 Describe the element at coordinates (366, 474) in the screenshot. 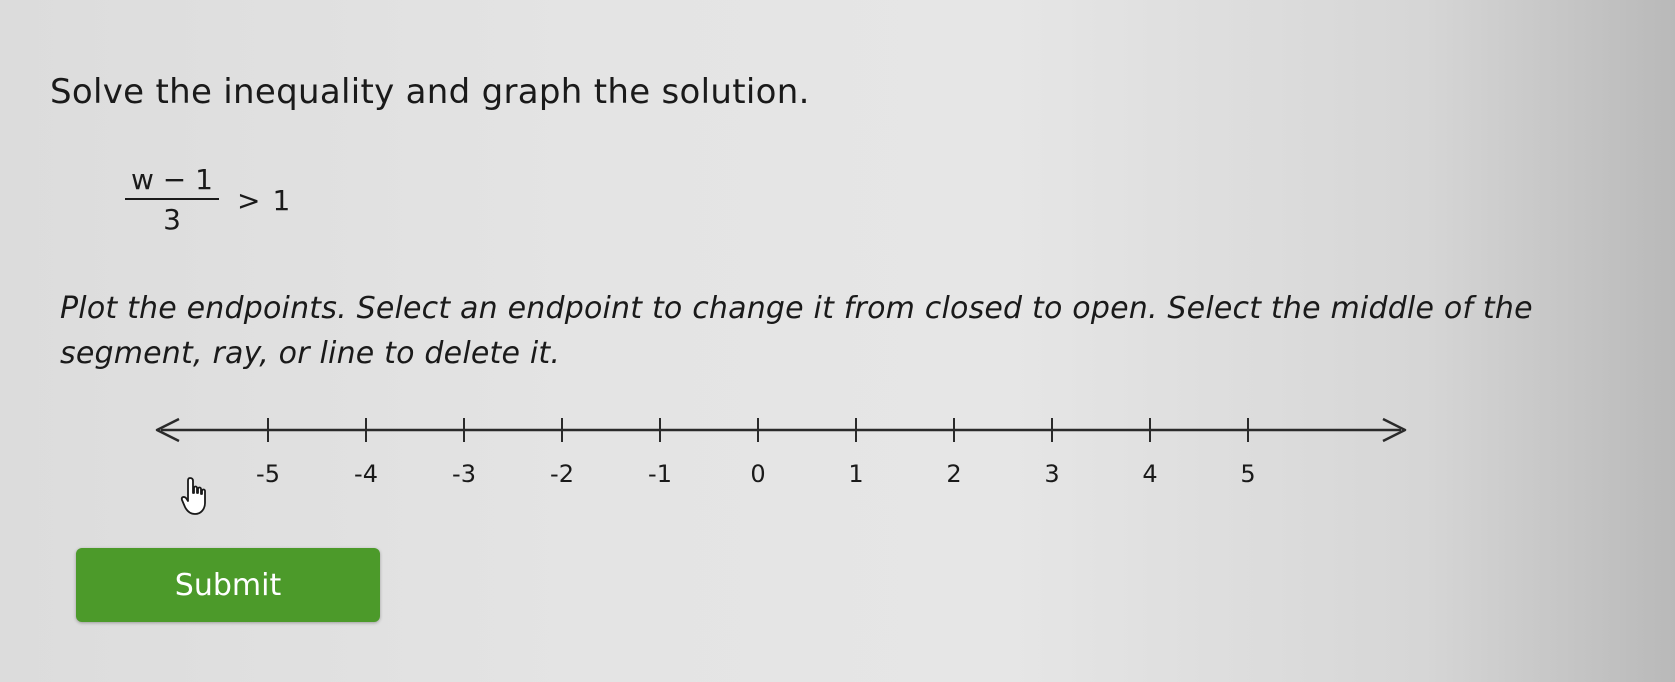

I see `tick-label: -4` at that location.